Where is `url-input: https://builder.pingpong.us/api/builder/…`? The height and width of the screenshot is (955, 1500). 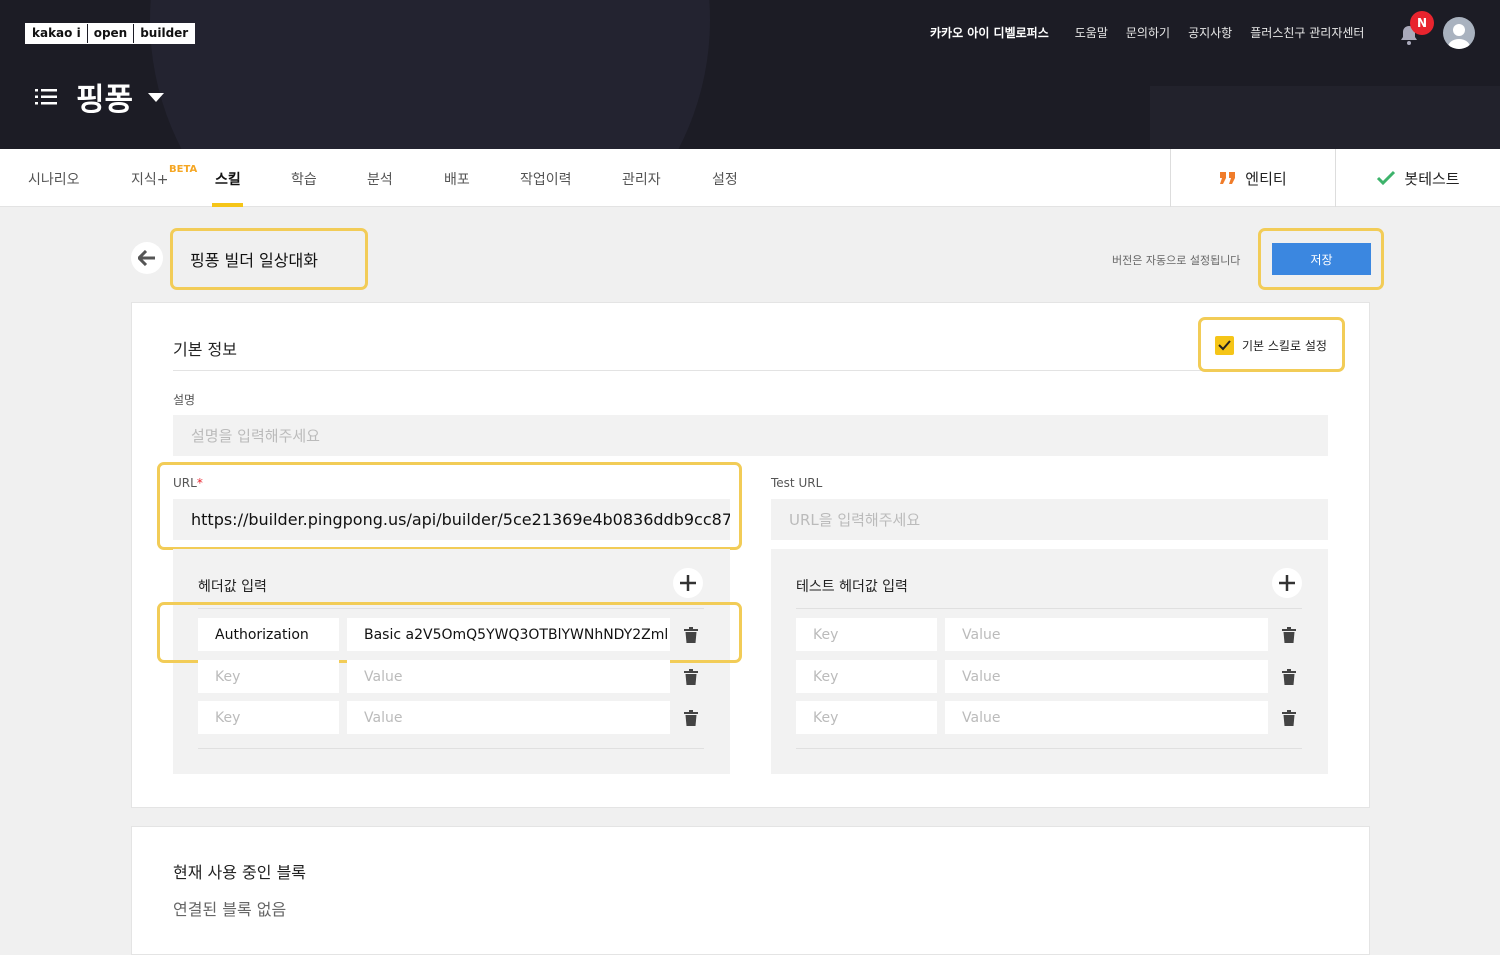
url-input: https://builder.pingpong.us/api/builder/… is located at coordinates (451, 519).